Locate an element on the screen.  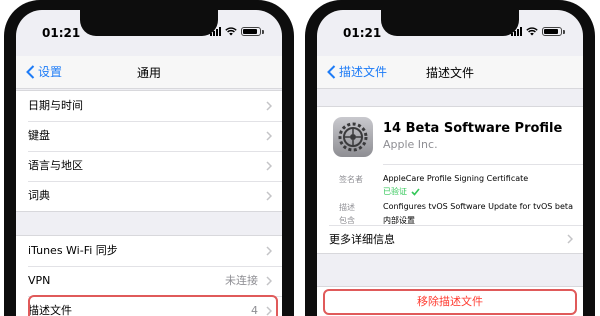
row-label: 键盘 is located at coordinates (39, 135).